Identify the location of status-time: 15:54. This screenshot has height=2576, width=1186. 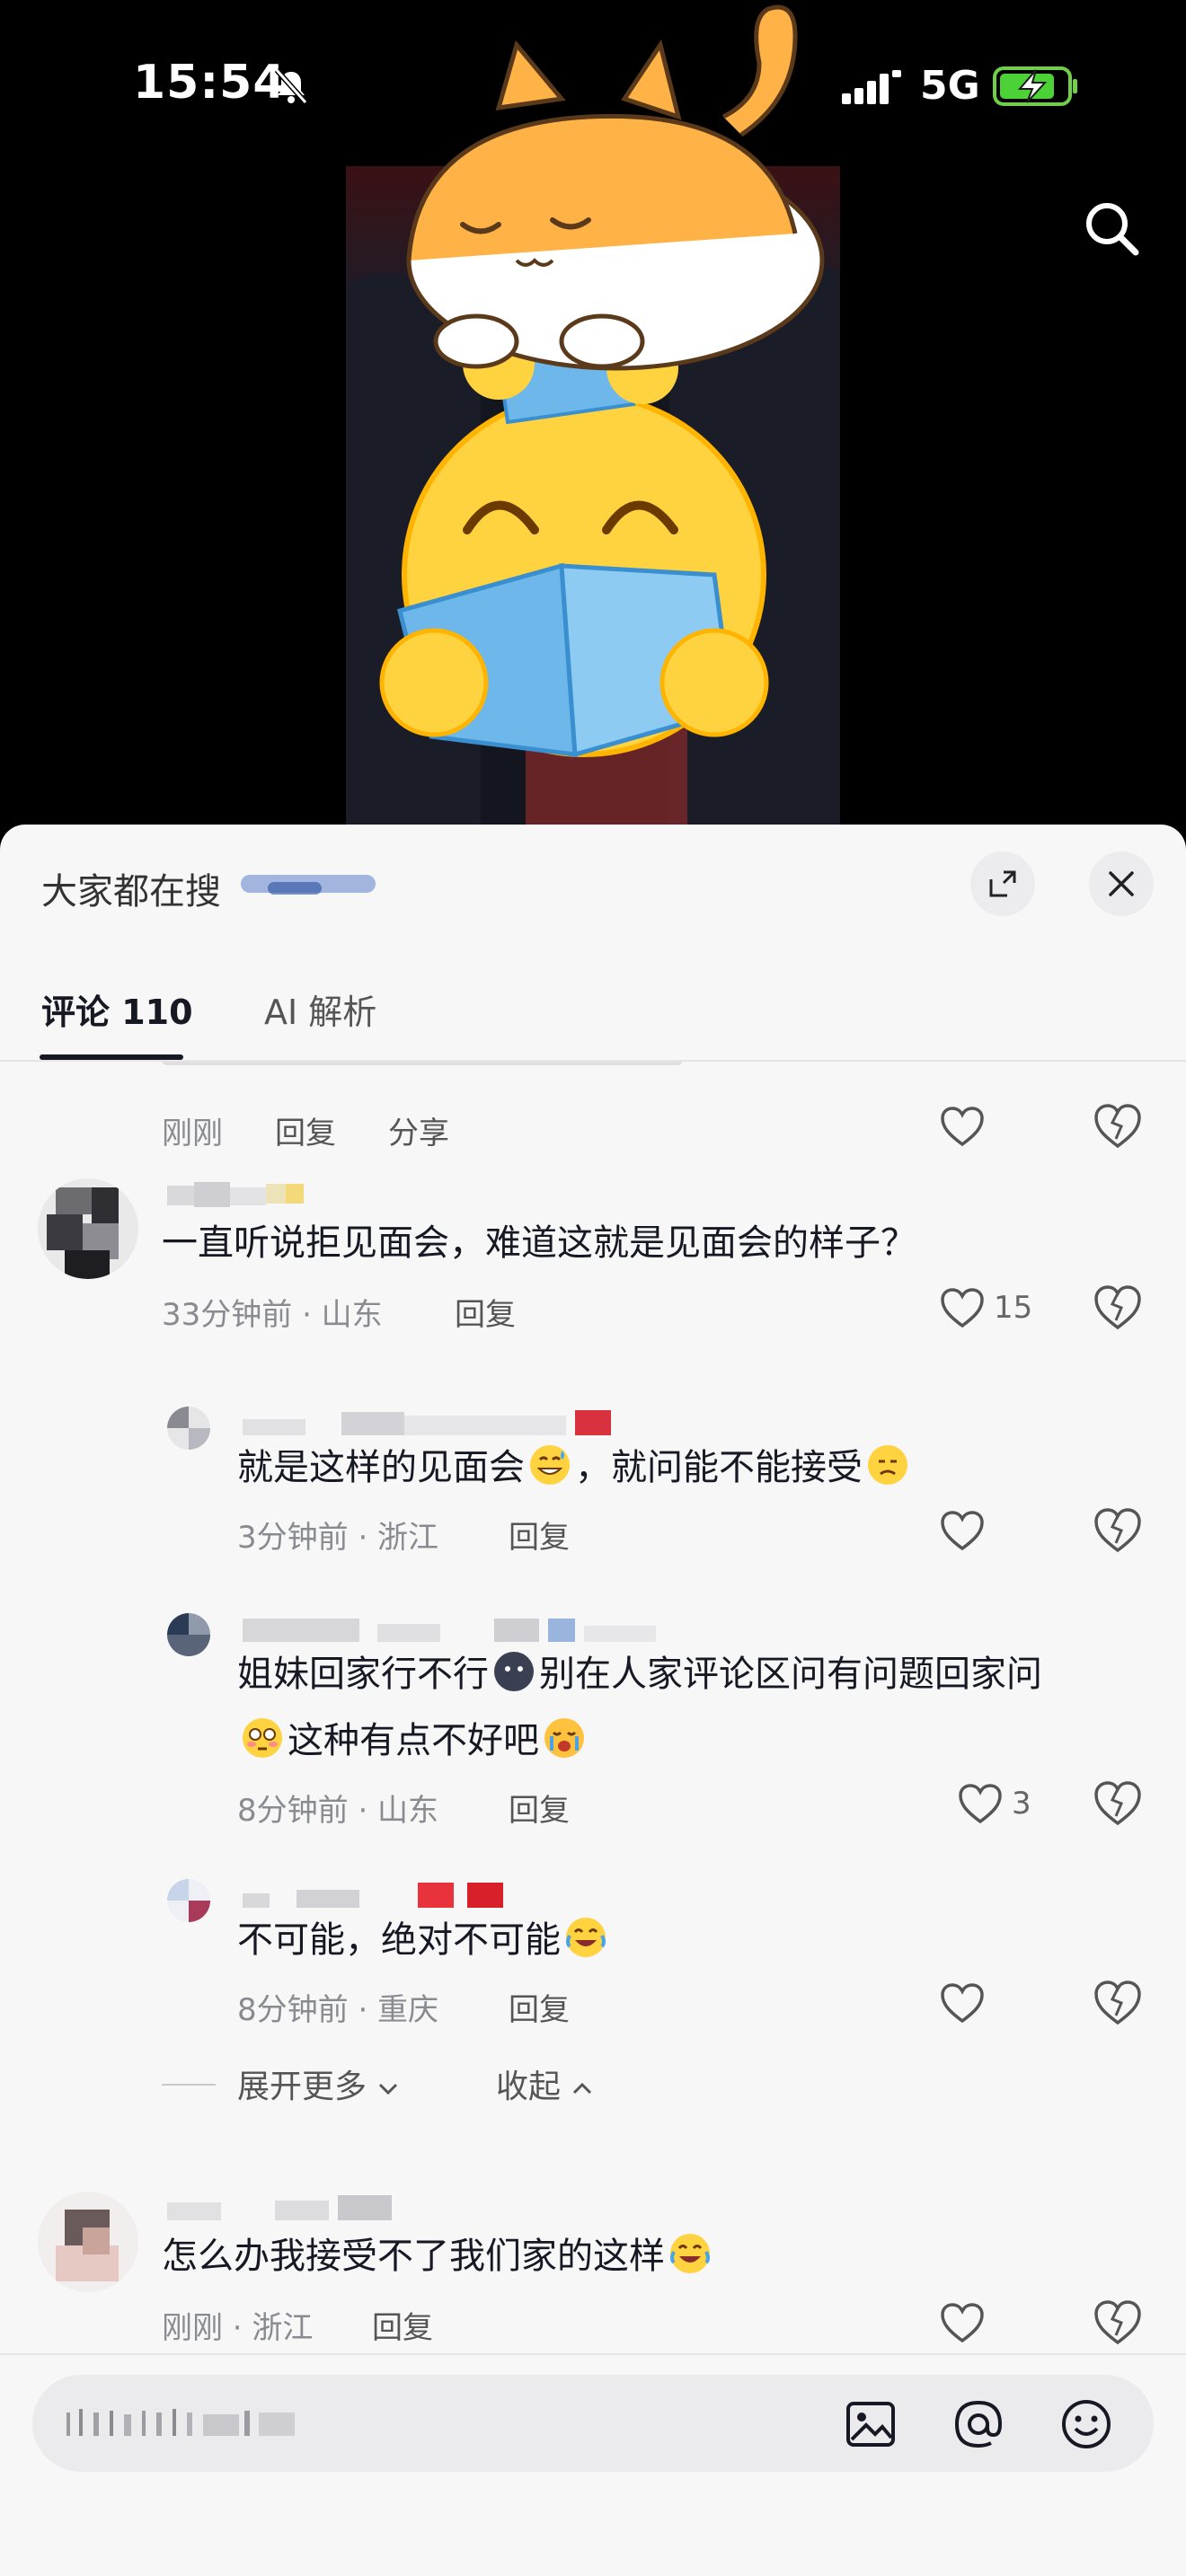
(210, 83).